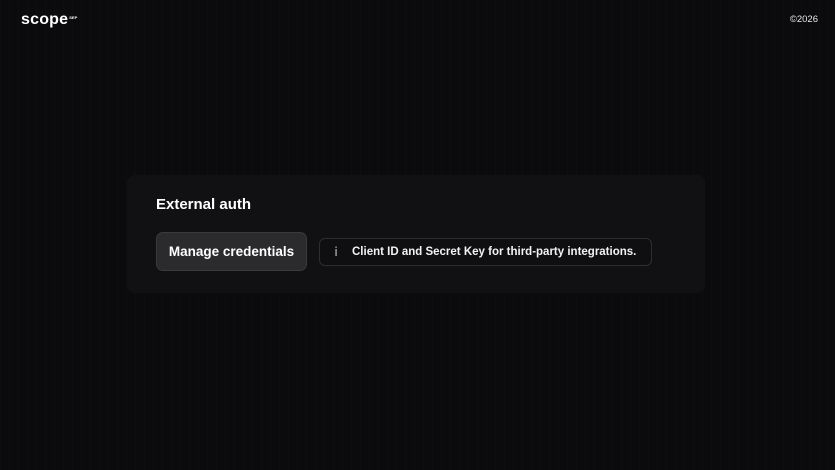 This screenshot has width=835, height=470. What do you see at coordinates (45, 19) in the screenshot?
I see `logo-wordmark: scope` at bounding box center [45, 19].